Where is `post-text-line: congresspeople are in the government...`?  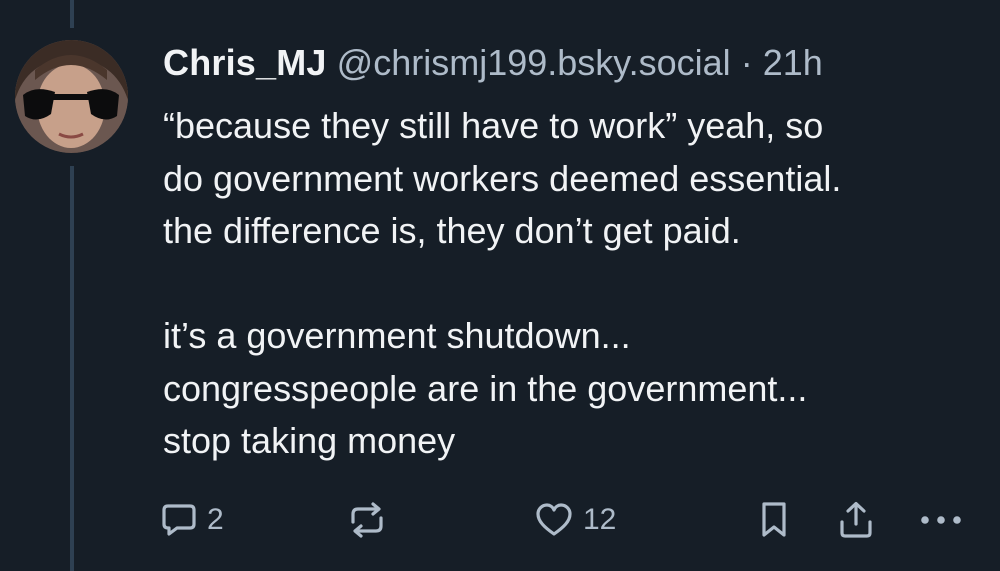
post-text-line: congresspeople are in the government... is located at coordinates (485, 388).